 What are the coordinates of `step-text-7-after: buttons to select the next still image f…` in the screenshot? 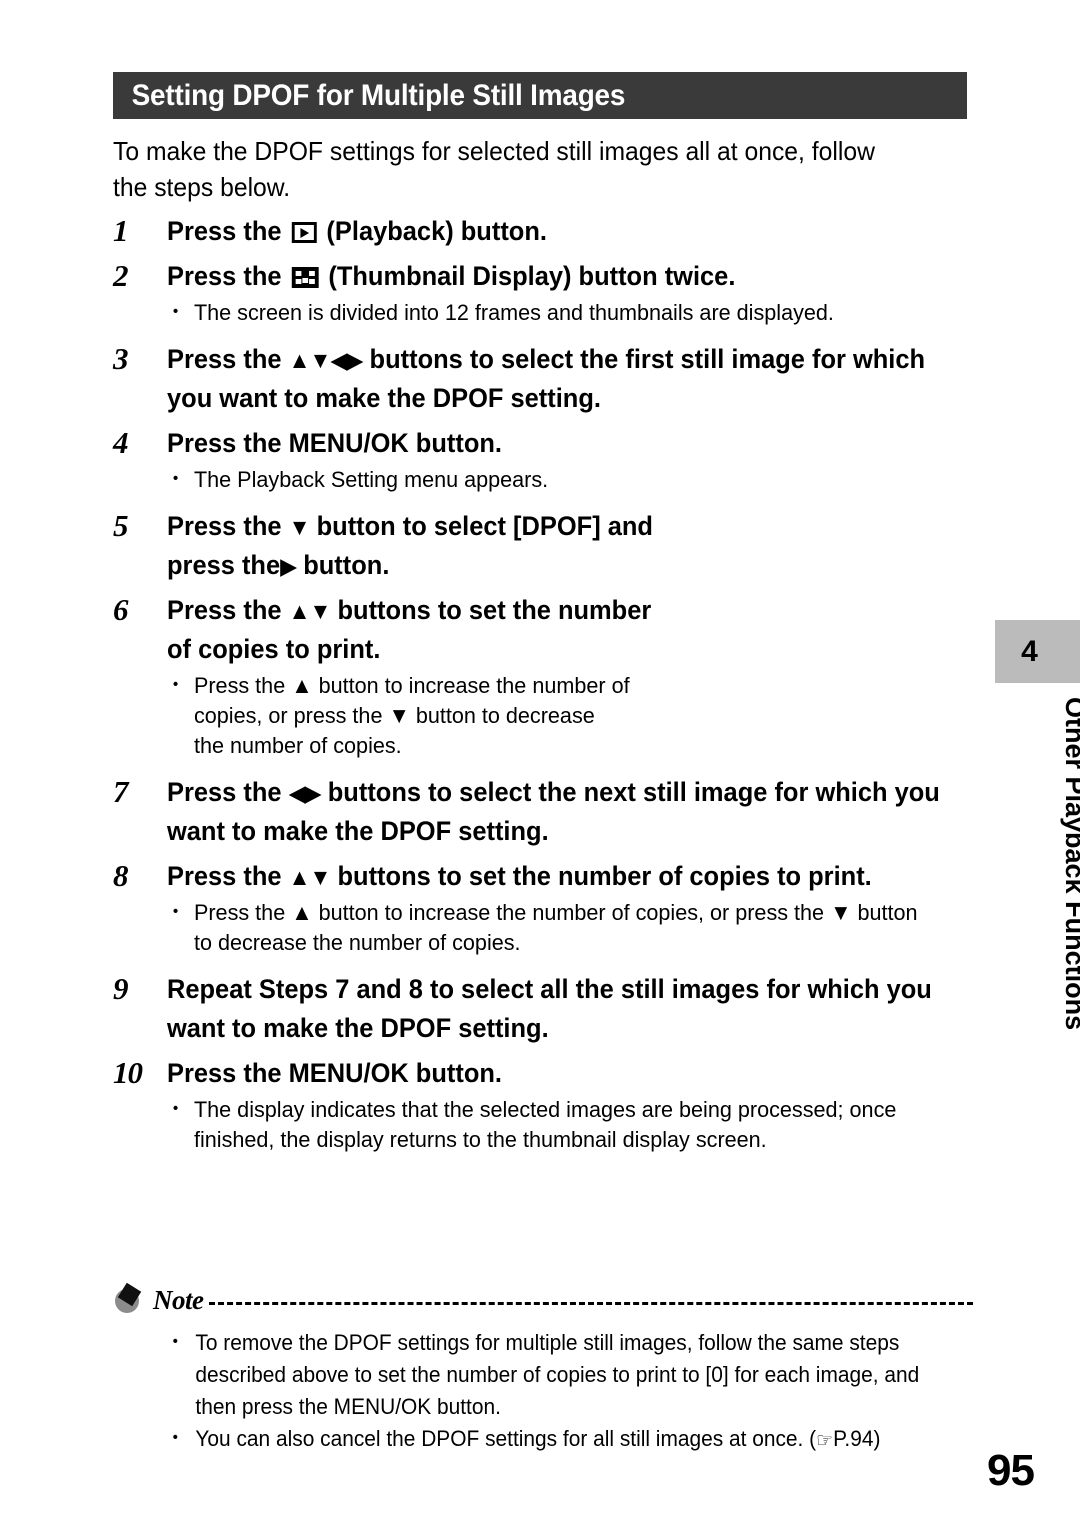 It's located at (553, 811).